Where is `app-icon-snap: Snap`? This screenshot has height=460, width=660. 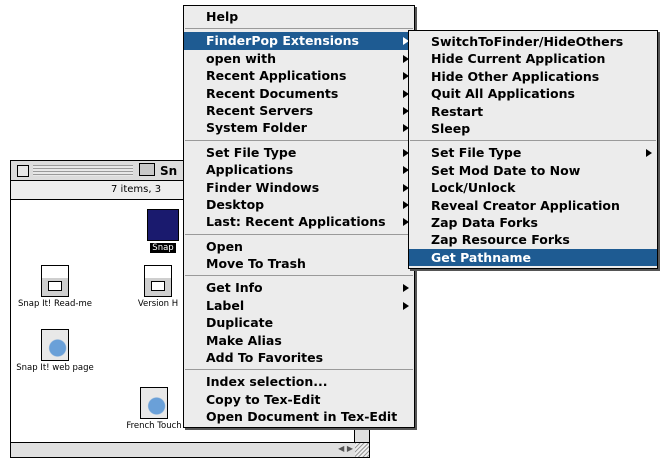
app-icon-snap: Snap is located at coordinates (163, 231).